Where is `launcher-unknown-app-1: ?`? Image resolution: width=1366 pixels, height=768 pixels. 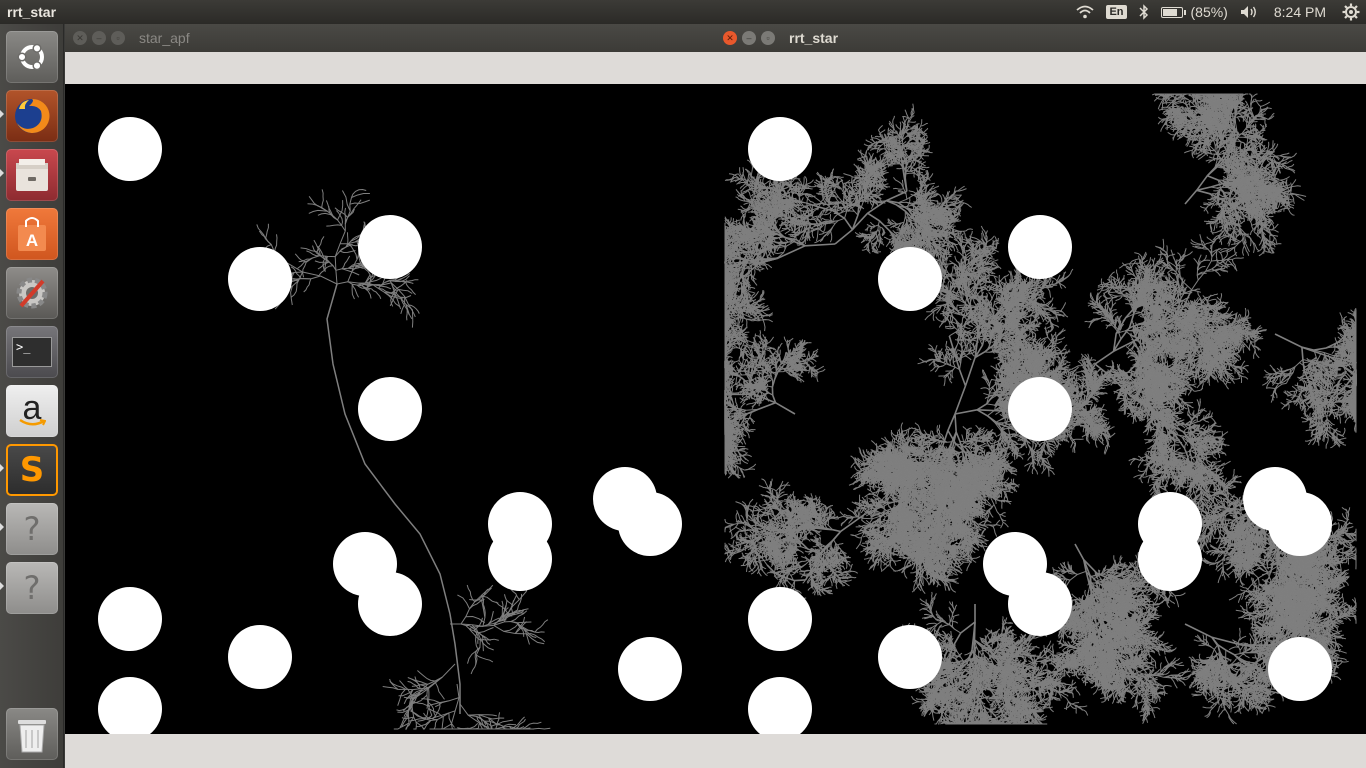 launcher-unknown-app-1: ? is located at coordinates (32, 529).